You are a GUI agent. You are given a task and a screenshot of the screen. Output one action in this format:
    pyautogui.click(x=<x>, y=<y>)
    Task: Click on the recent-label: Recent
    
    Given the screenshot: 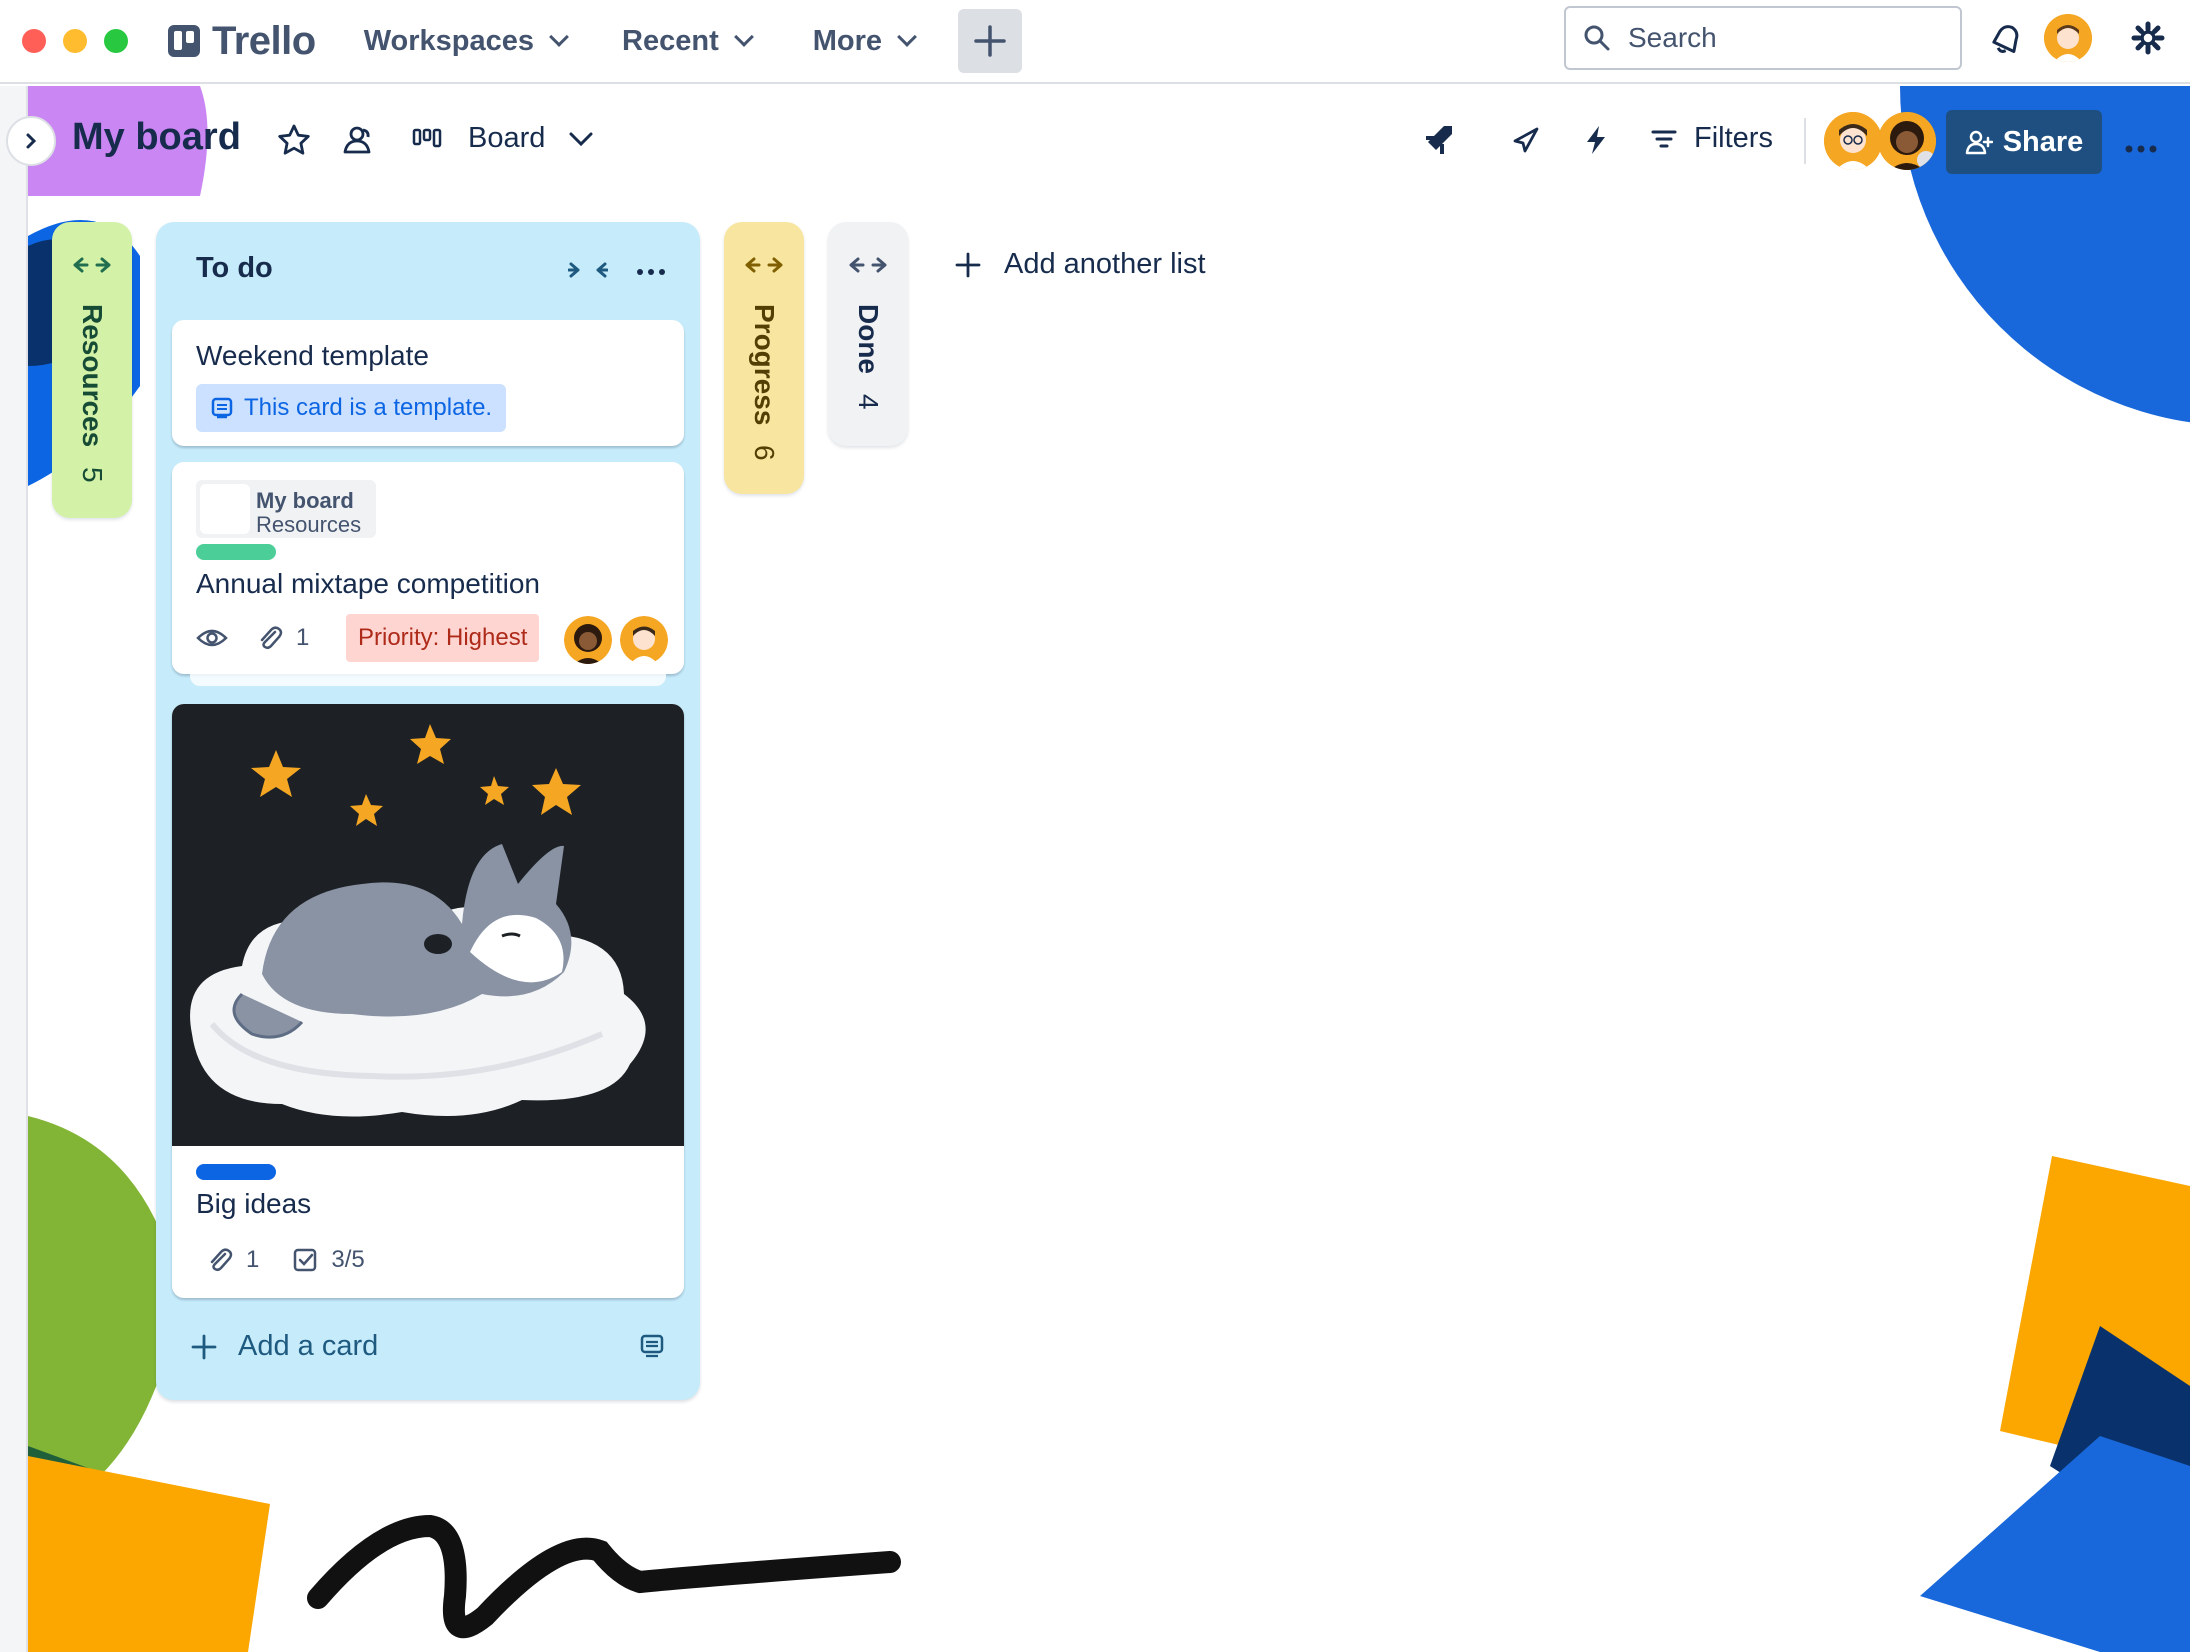 What is the action you would take?
    pyautogui.click(x=670, y=40)
    